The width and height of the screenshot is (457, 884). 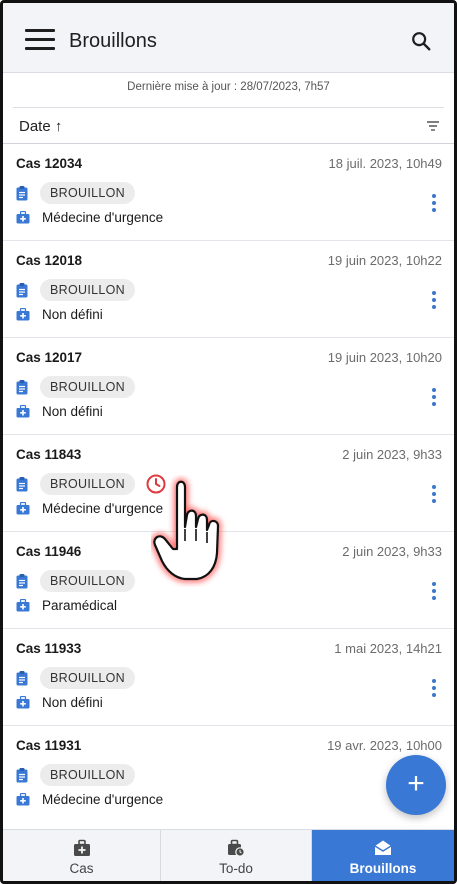 What do you see at coordinates (421, 41) in the screenshot?
I see `search-icon` at bounding box center [421, 41].